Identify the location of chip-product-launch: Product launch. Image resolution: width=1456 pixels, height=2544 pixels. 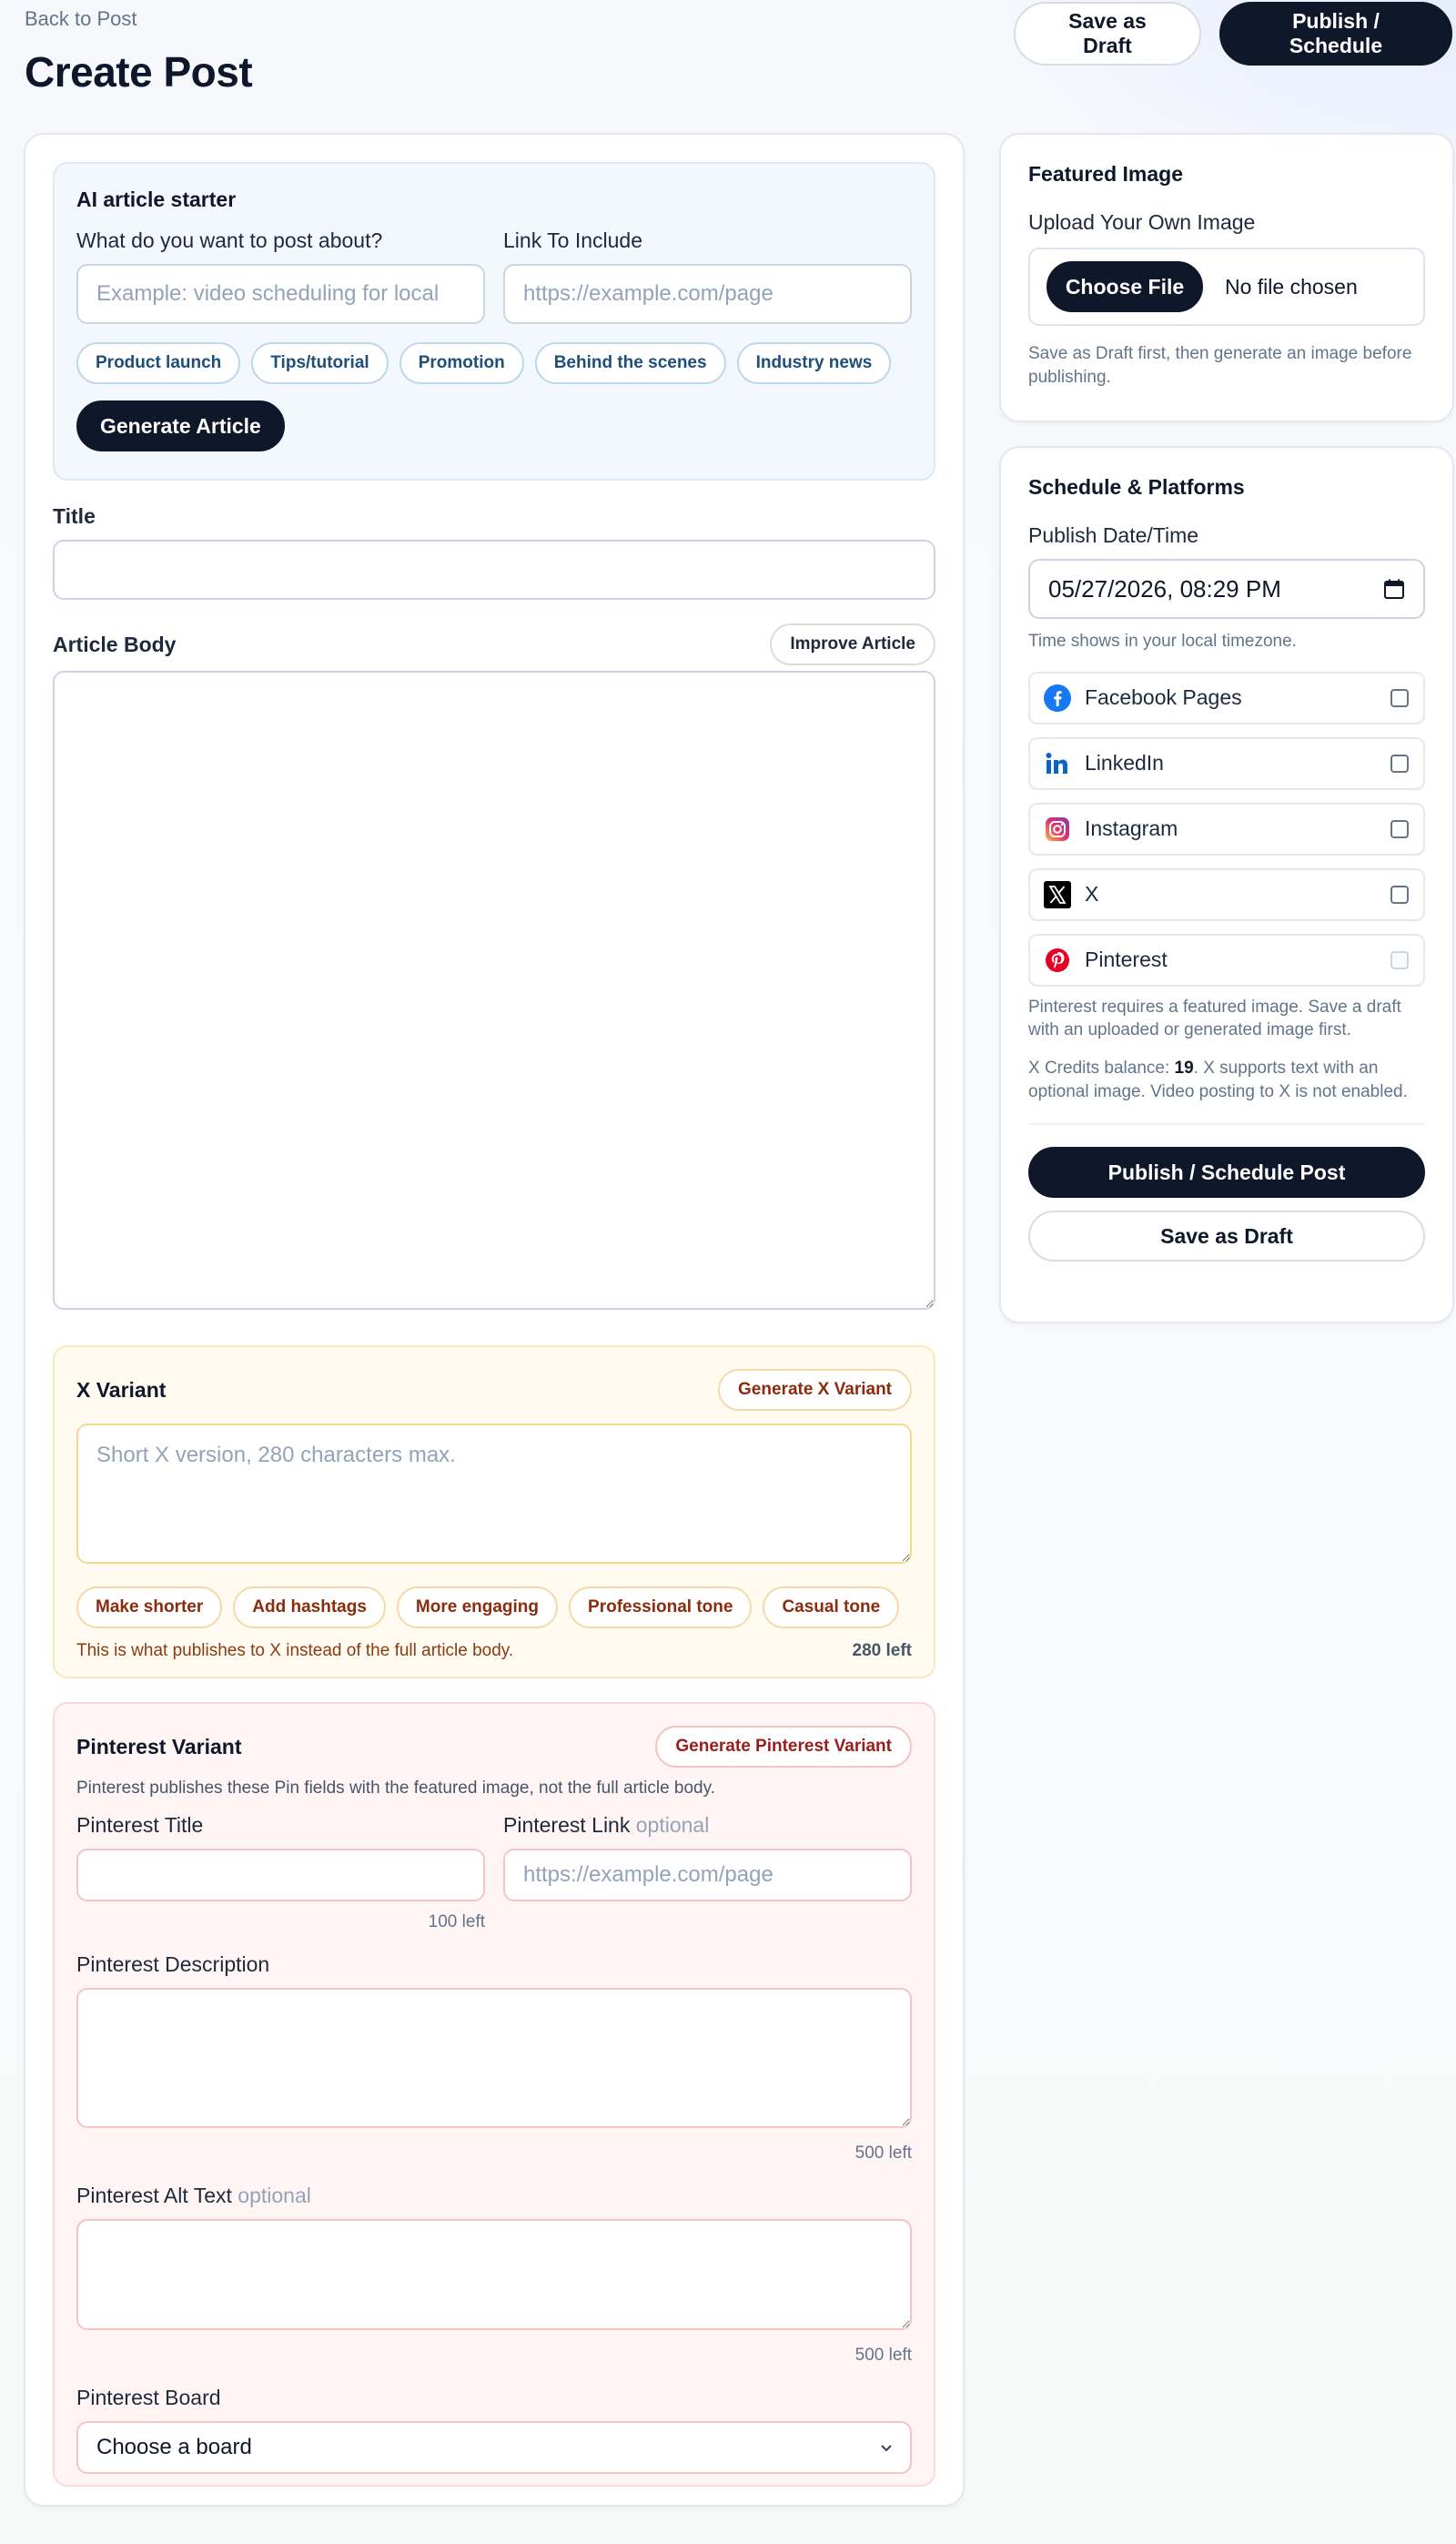
(159, 363).